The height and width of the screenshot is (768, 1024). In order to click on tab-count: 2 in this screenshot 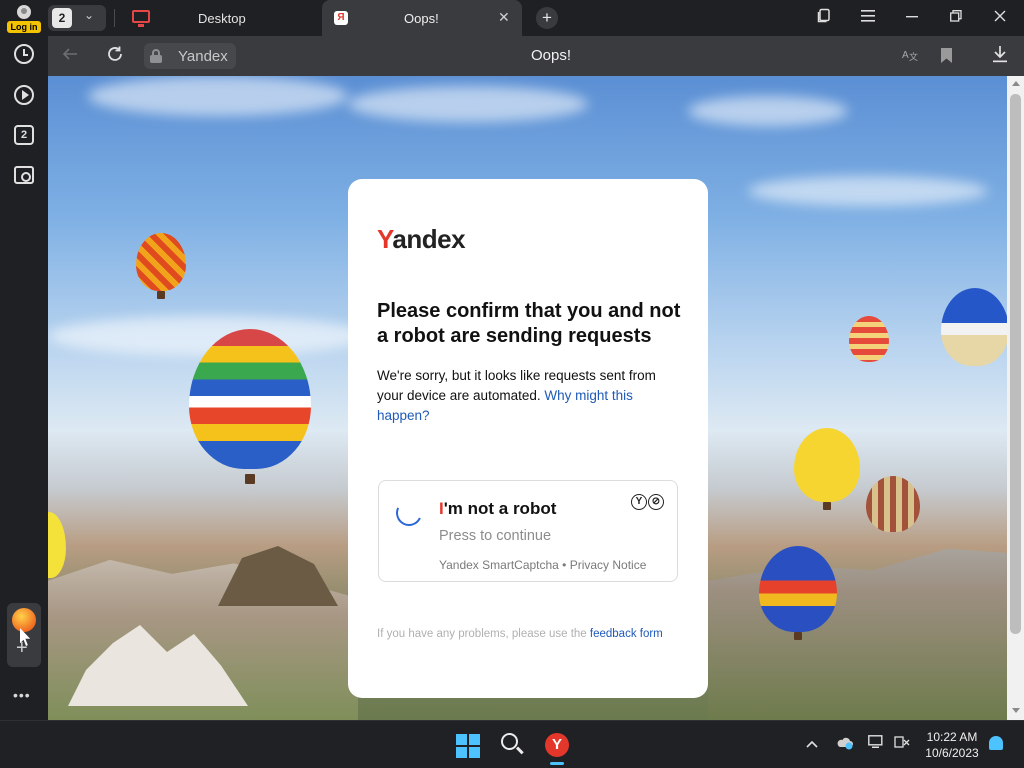, I will do `click(62, 18)`.